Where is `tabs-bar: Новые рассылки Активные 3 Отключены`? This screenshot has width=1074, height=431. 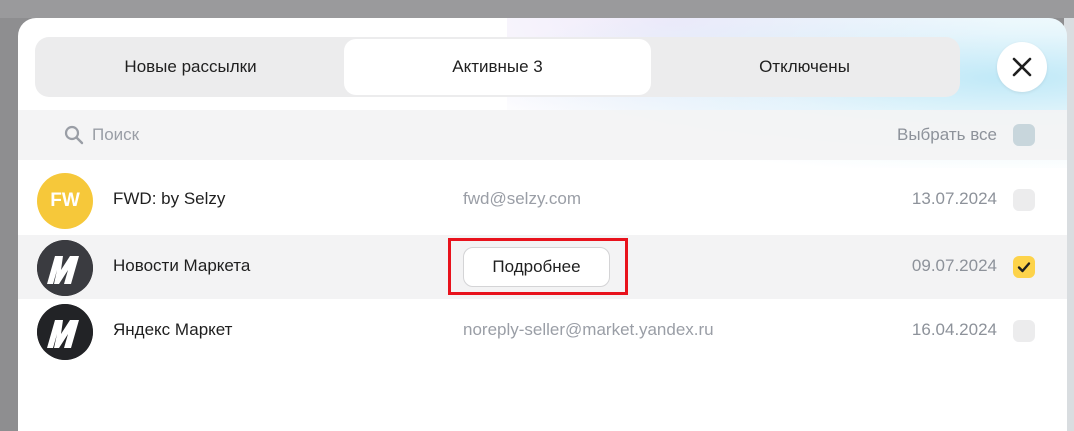 tabs-bar: Новые рассылки Активные 3 Отключены is located at coordinates (497, 67).